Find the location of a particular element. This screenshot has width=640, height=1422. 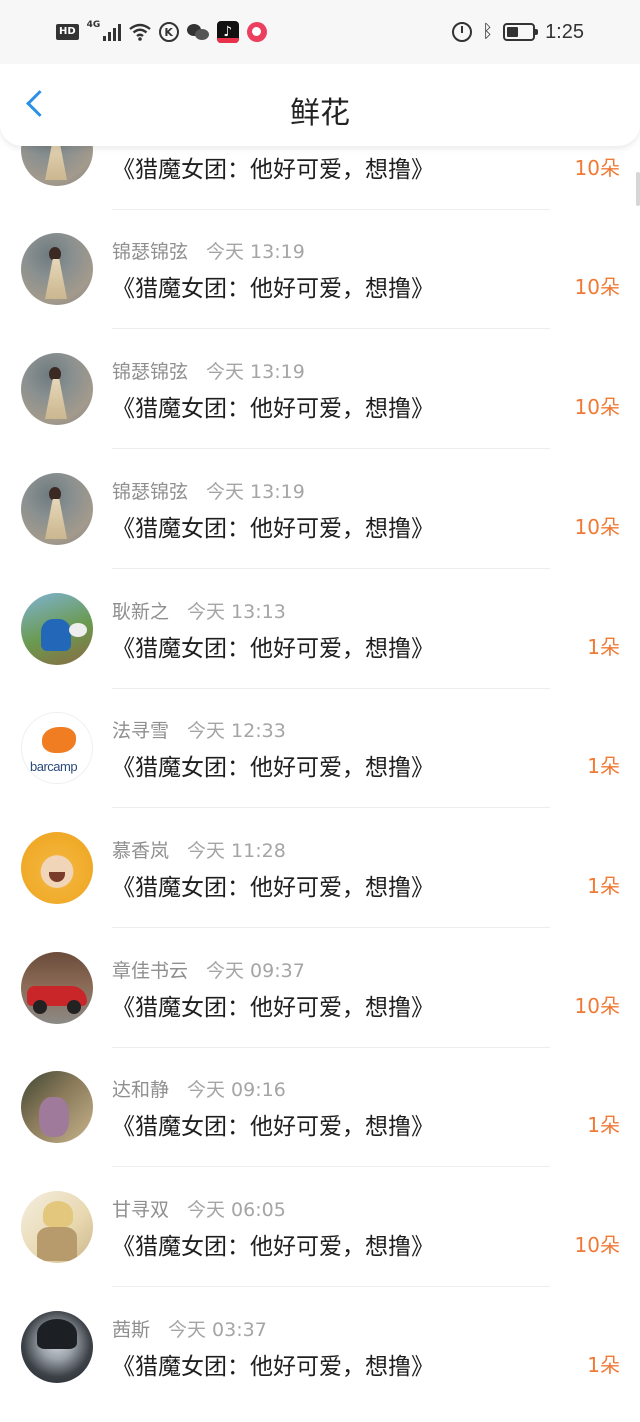

clock-time: 1:25 is located at coordinates (564, 31).